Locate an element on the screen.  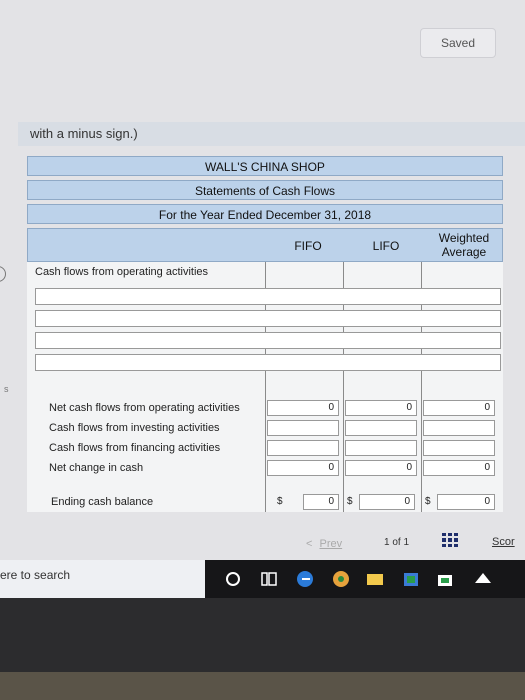
cortana-icon is located at coordinates (233, 579).